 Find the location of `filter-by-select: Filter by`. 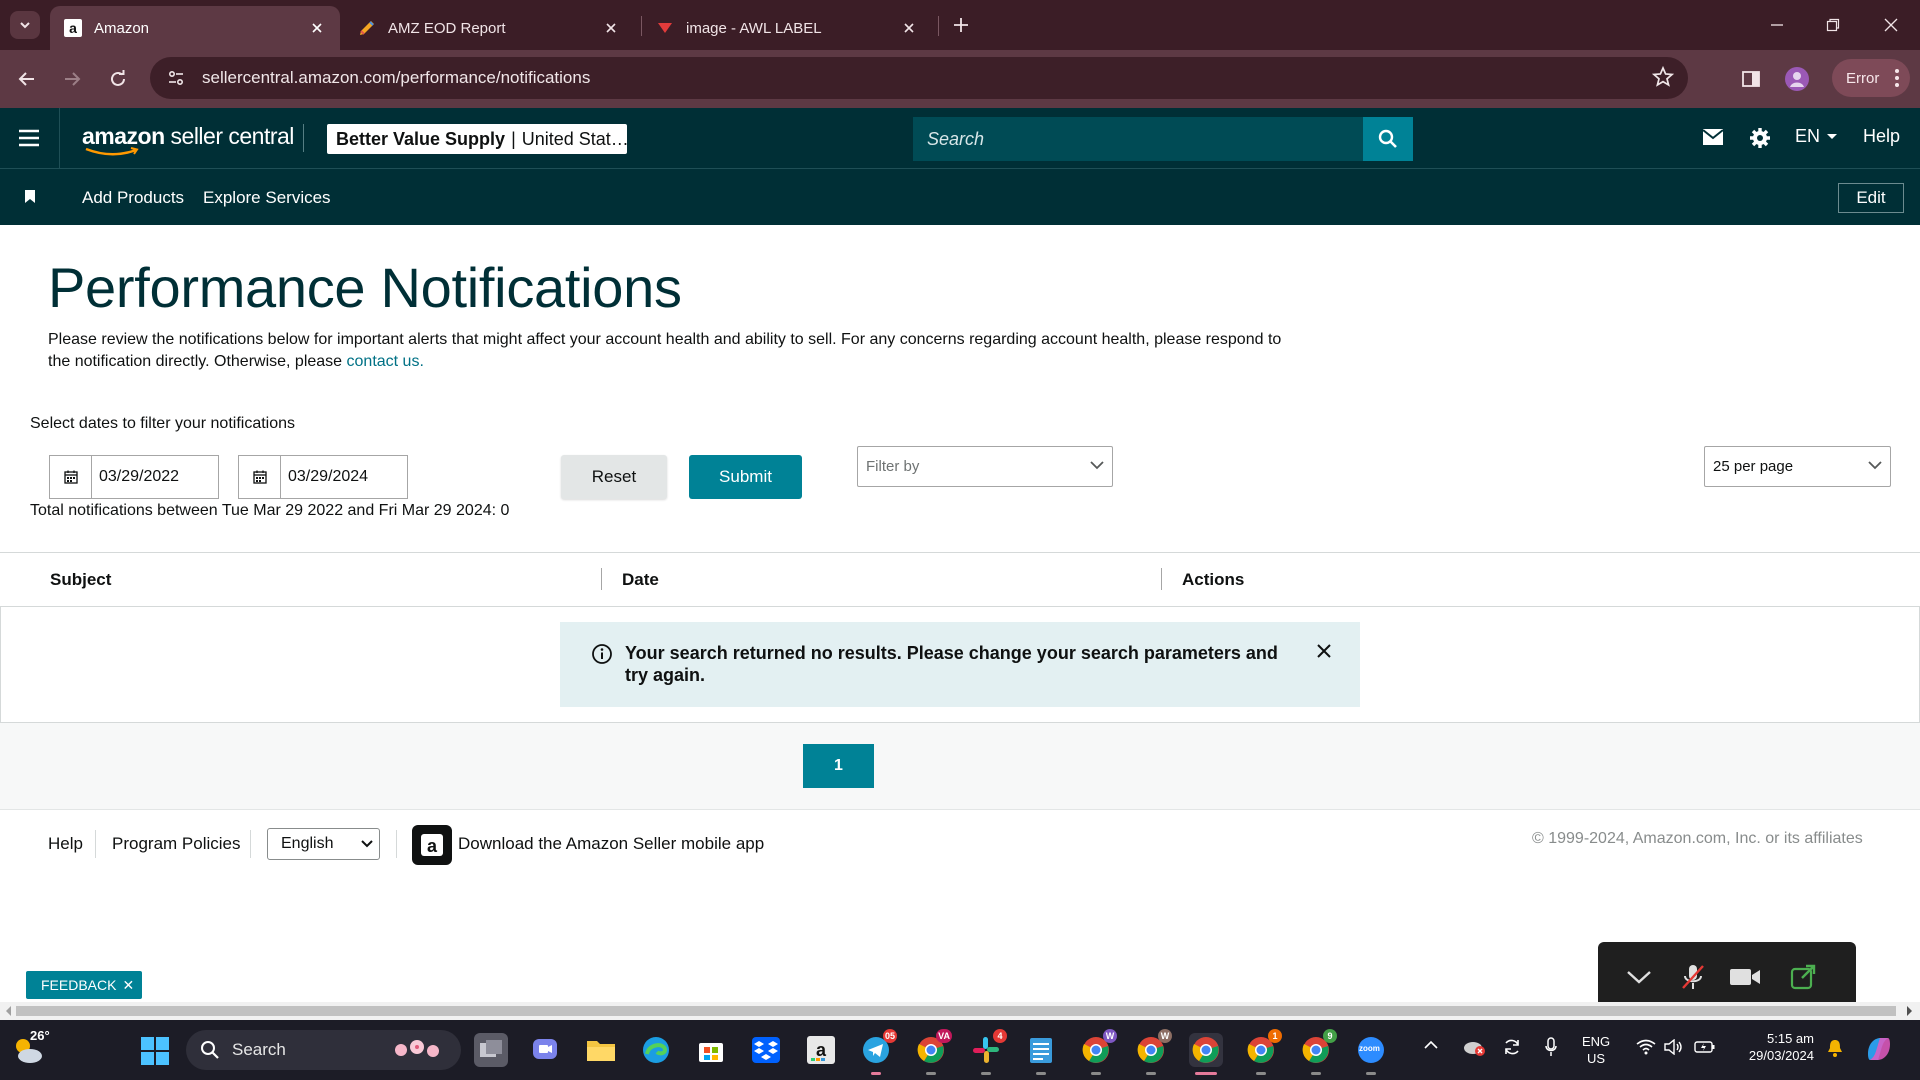

filter-by-select: Filter by is located at coordinates (985, 466).